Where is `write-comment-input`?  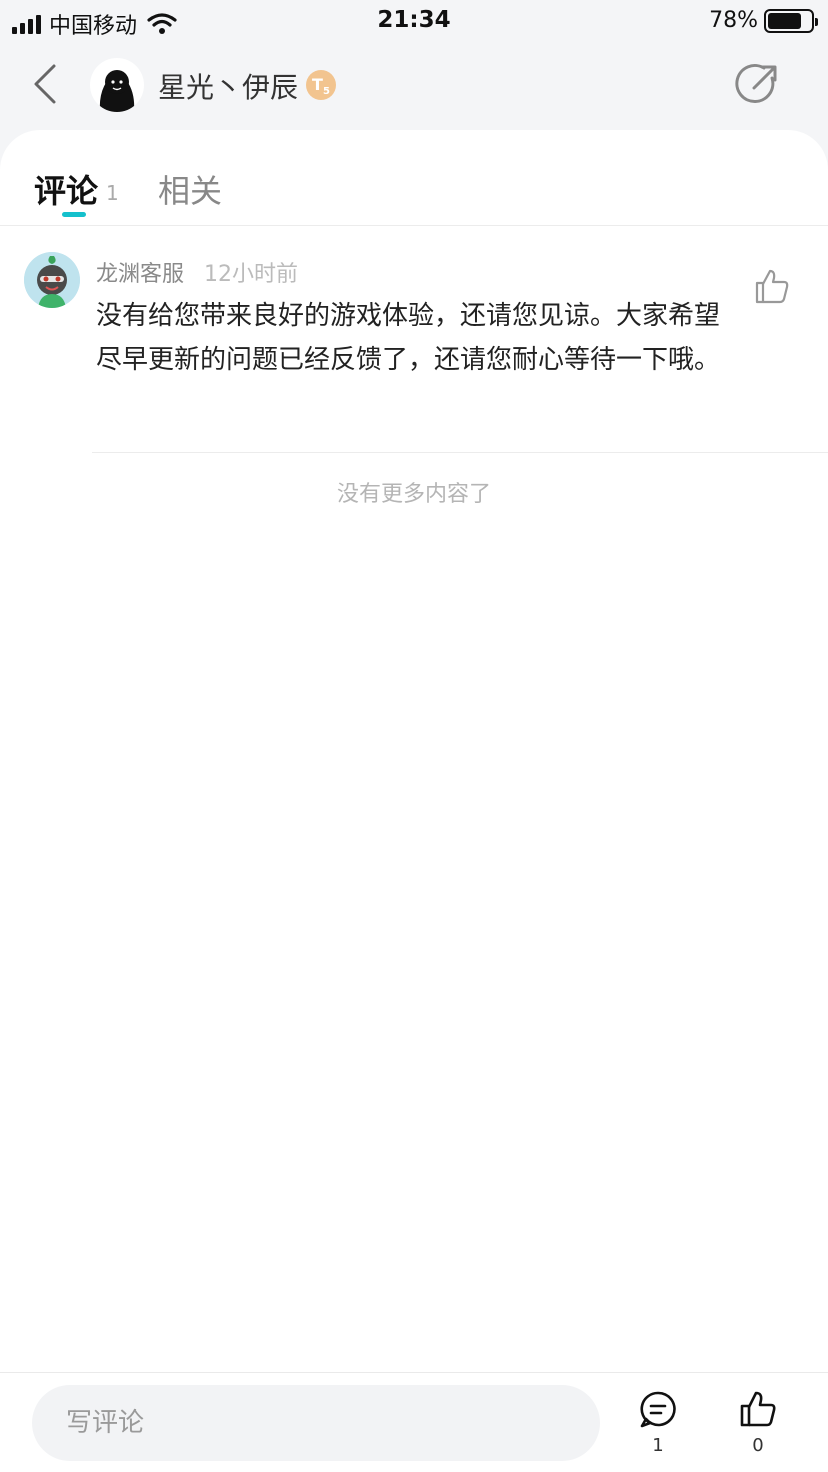 write-comment-input is located at coordinates (316, 1423).